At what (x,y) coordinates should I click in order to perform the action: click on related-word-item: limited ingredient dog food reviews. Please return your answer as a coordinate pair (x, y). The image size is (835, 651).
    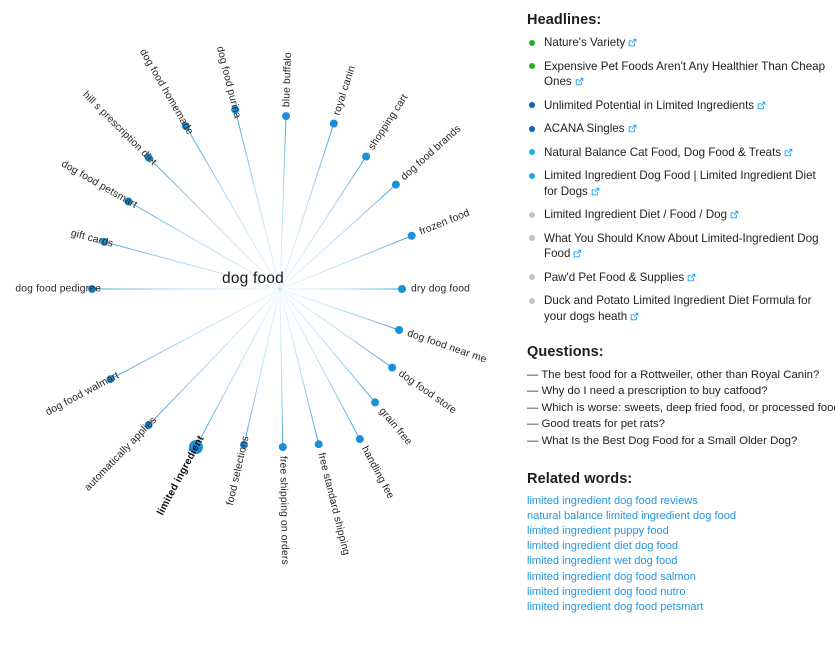
    Looking at the image, I should click on (677, 501).